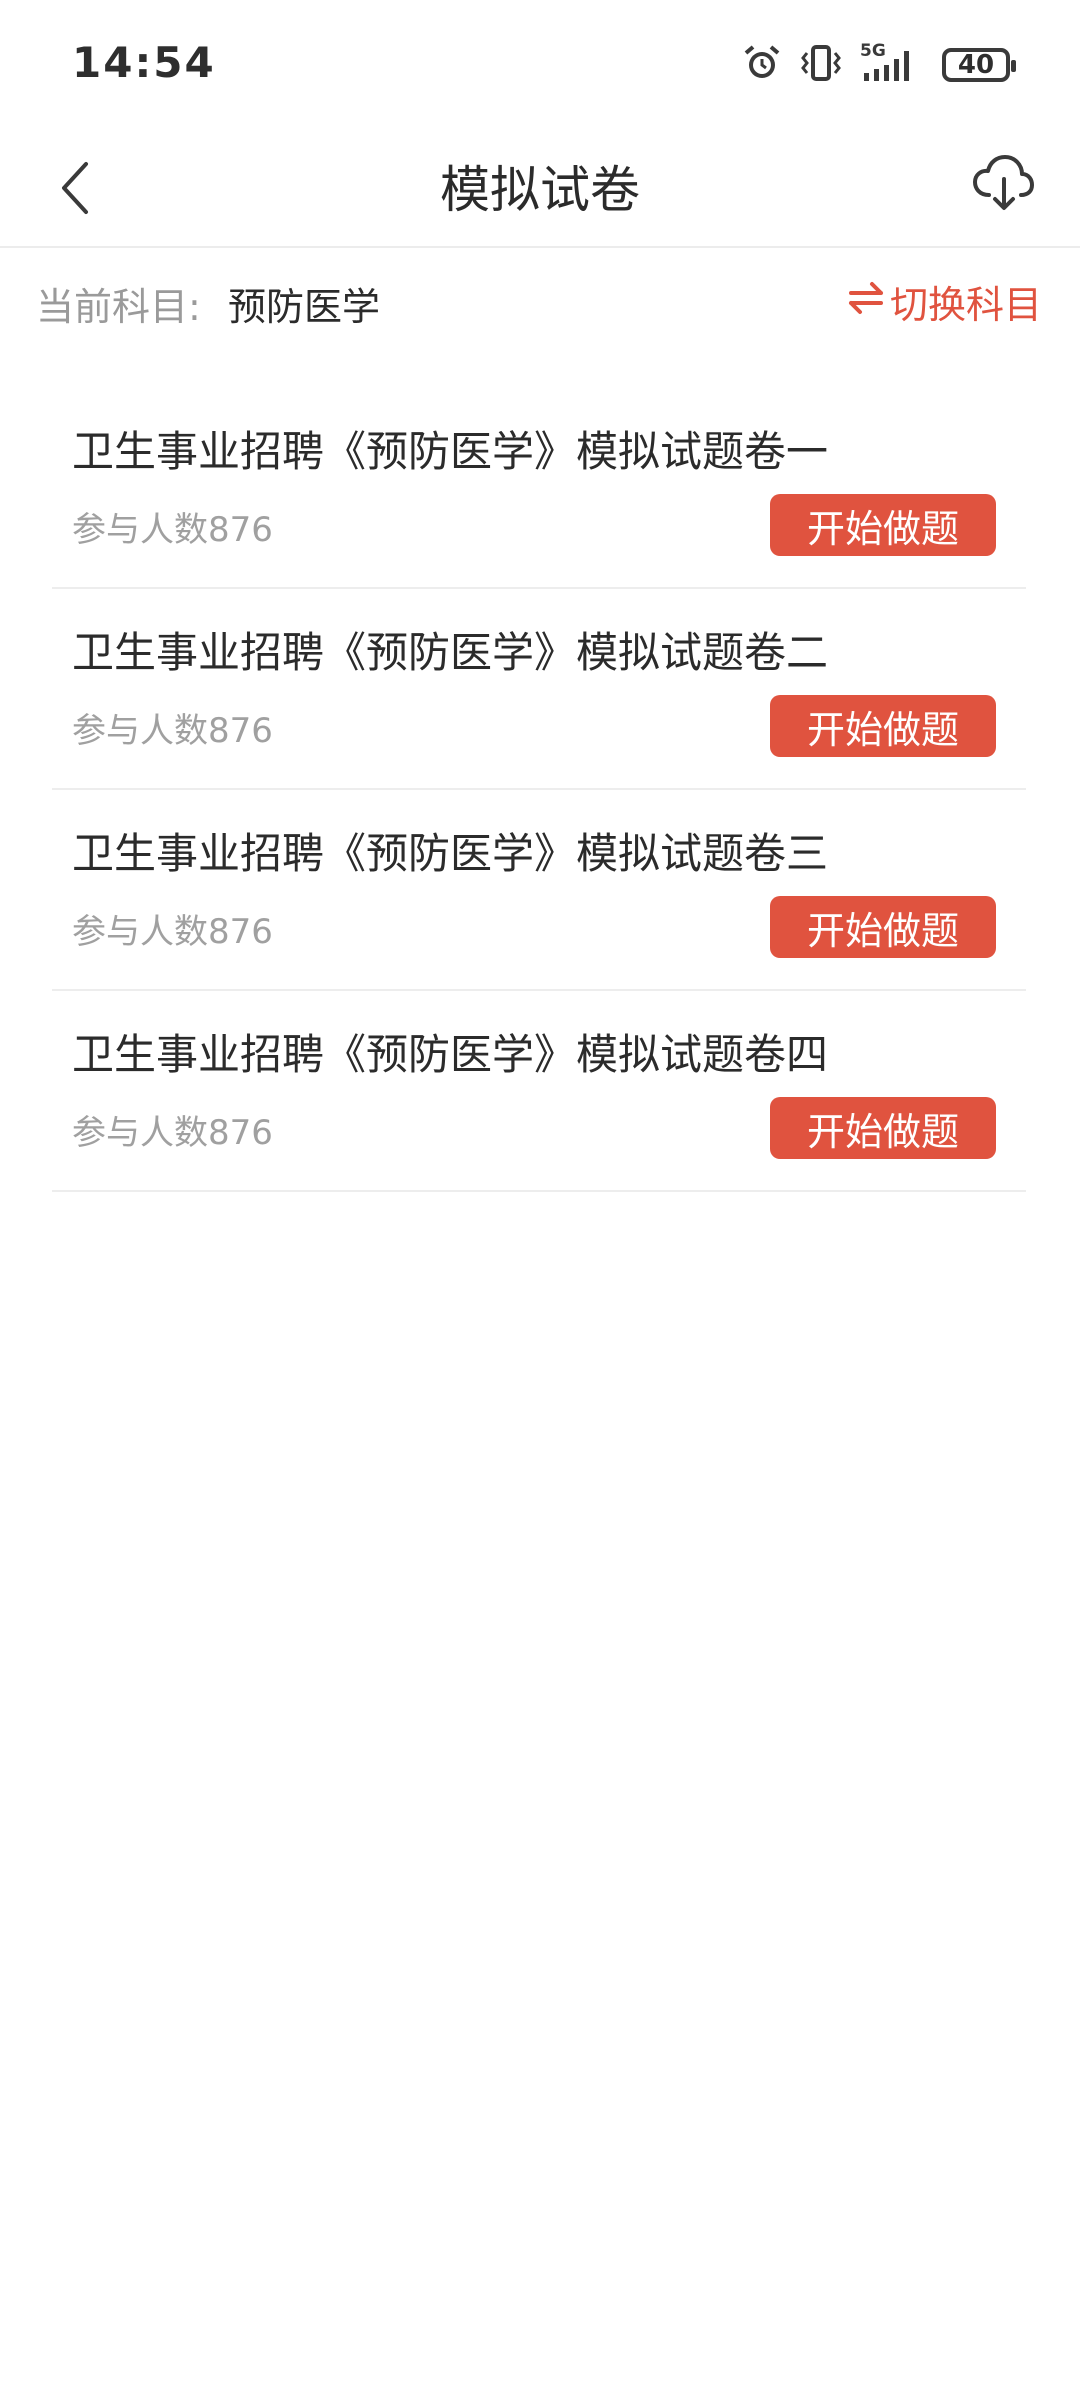 This screenshot has width=1080, height=2398. I want to click on paper-title: 卫生事业招聘《预防医学》模拟试题卷一, so click(450, 451).